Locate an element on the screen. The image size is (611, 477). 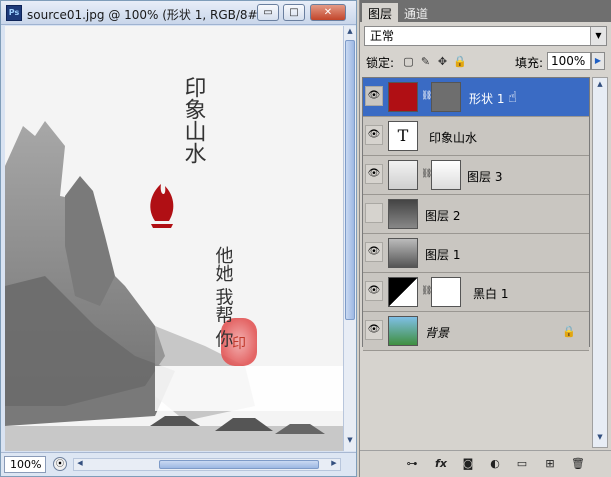
tab-layers: 图层 is located at coordinates (380, 12).